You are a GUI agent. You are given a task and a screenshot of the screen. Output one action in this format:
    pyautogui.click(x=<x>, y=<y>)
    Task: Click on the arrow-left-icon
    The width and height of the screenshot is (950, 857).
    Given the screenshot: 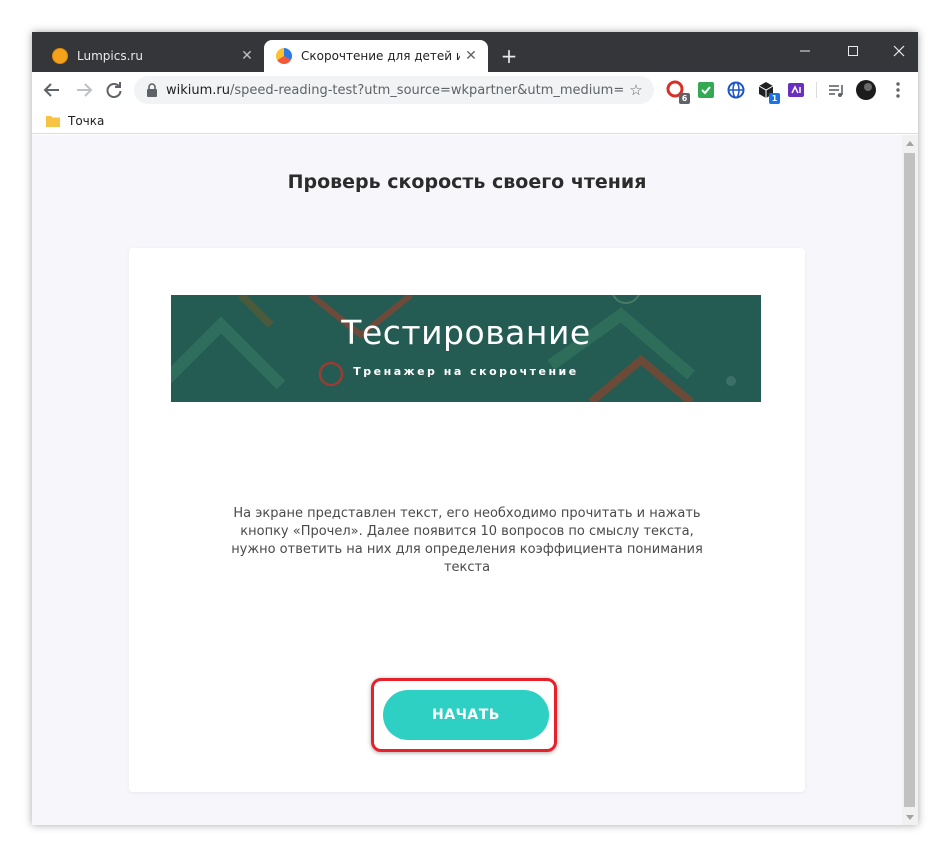 What is the action you would take?
    pyautogui.click(x=51, y=90)
    